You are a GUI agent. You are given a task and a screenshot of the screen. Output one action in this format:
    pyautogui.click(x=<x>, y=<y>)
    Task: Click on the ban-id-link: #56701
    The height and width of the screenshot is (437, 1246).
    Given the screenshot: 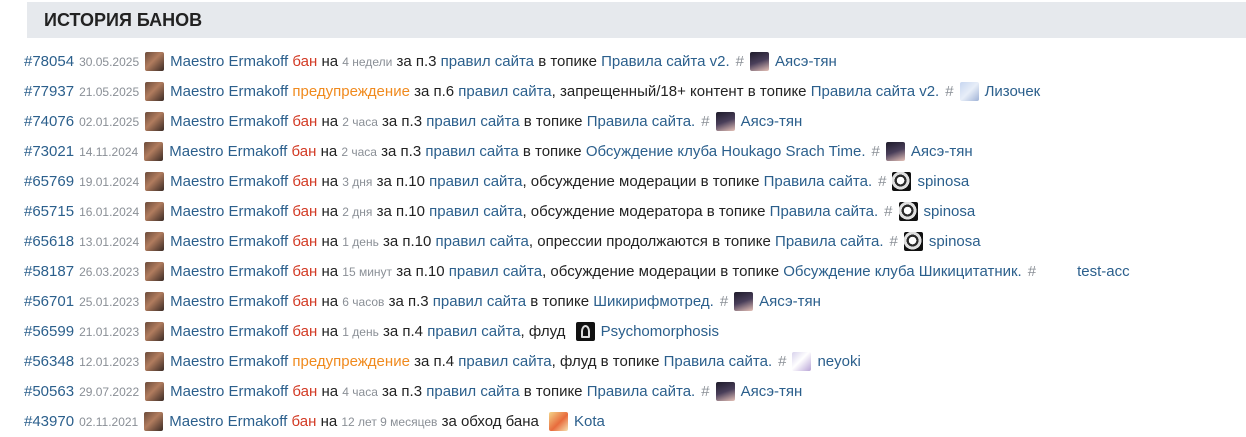 What is the action you would take?
    pyautogui.click(x=49, y=301)
    